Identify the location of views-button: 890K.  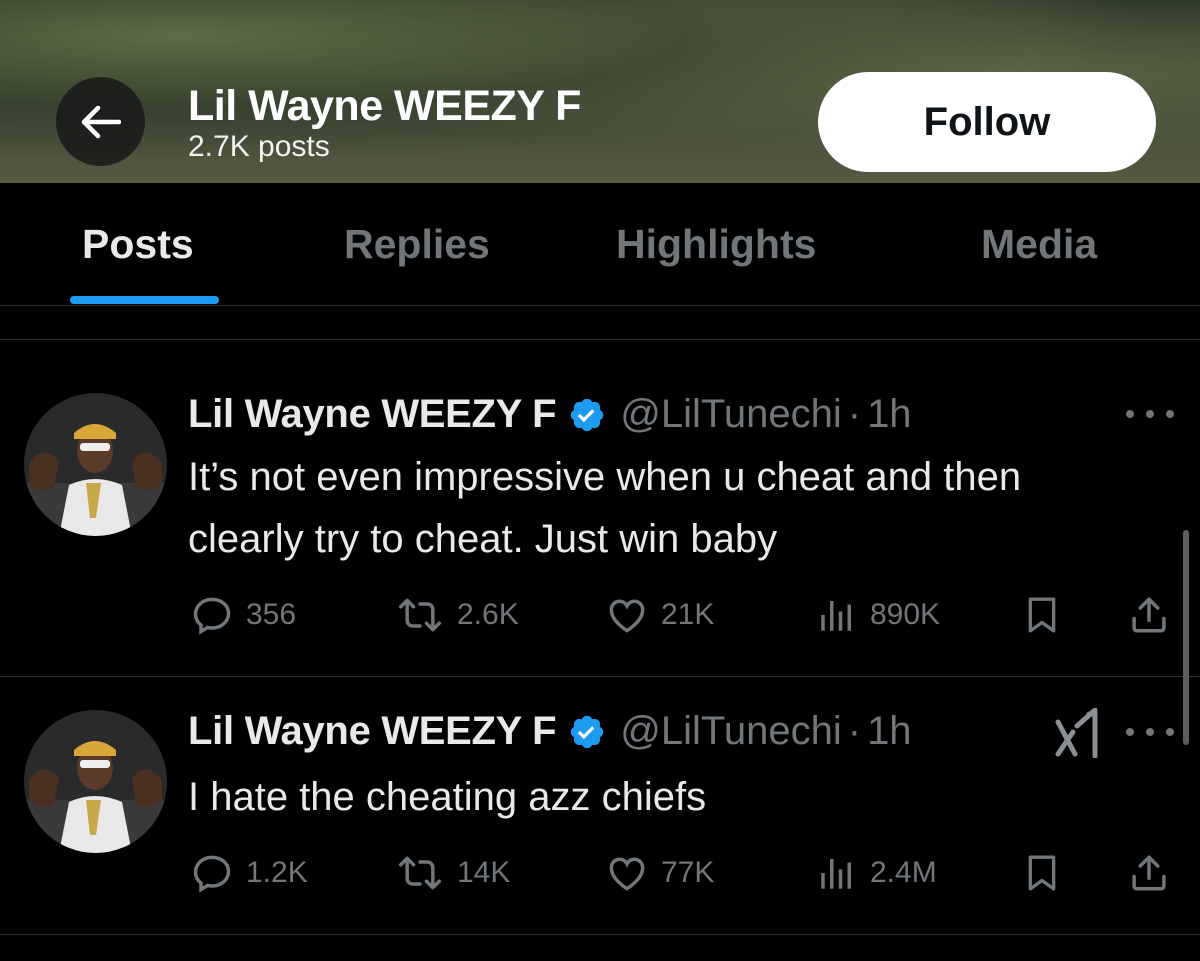
(878, 615).